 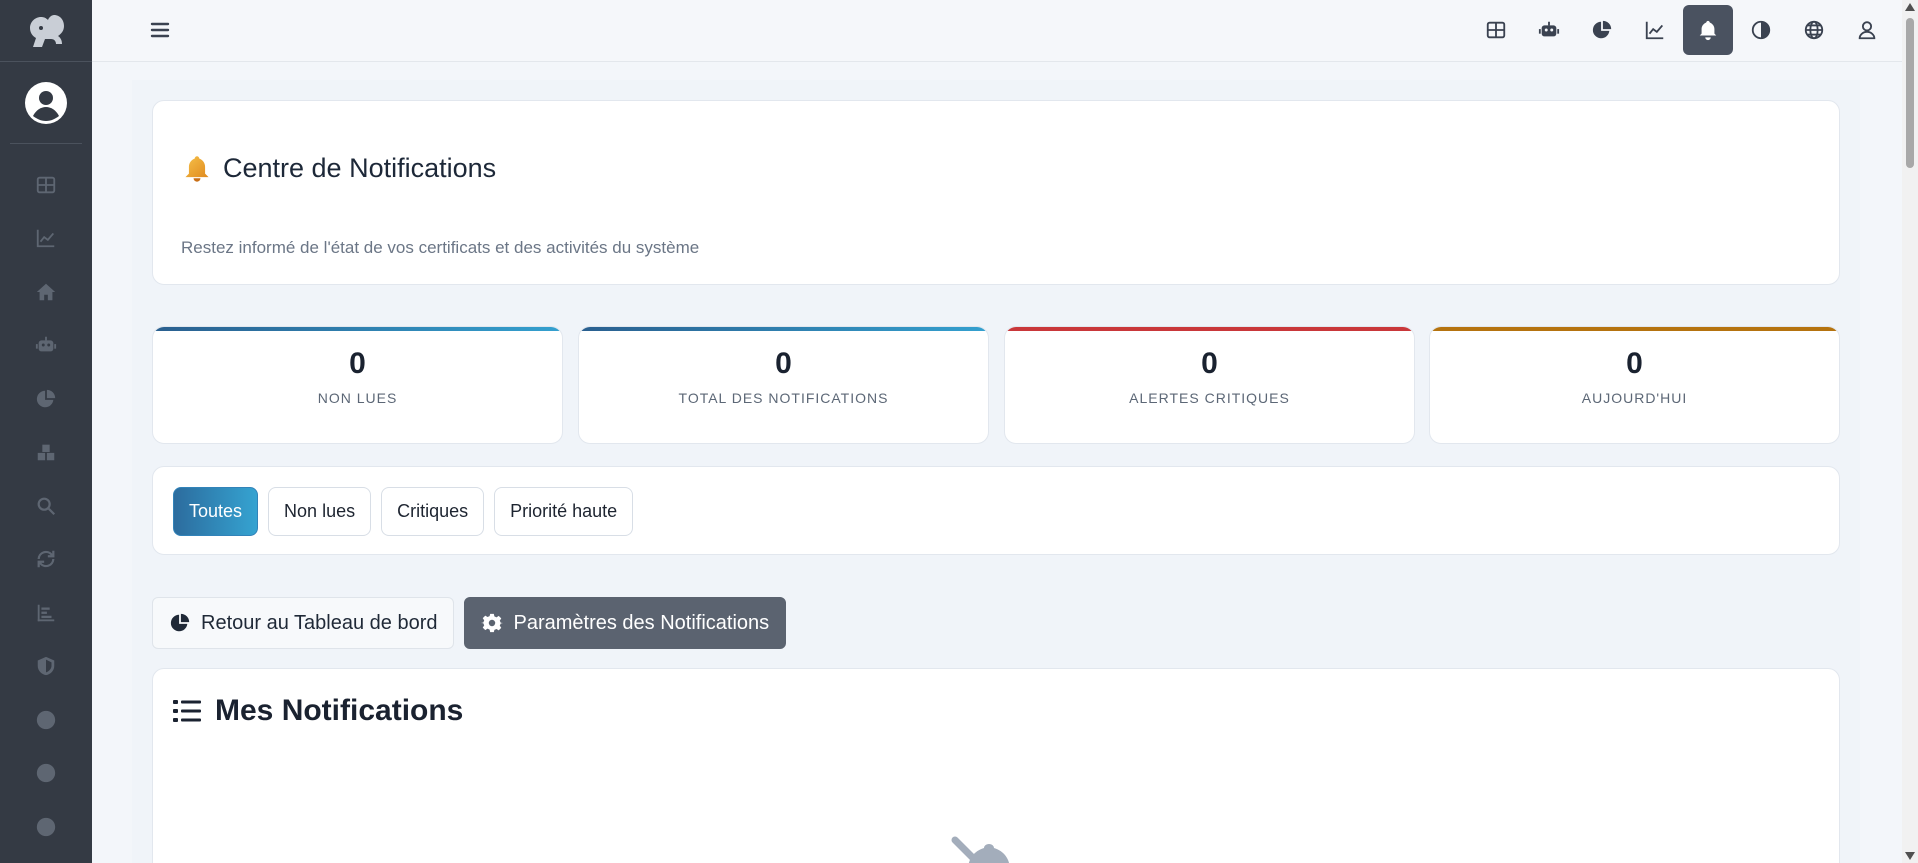 I want to click on sidebar-item-reports, so click(x=46, y=399).